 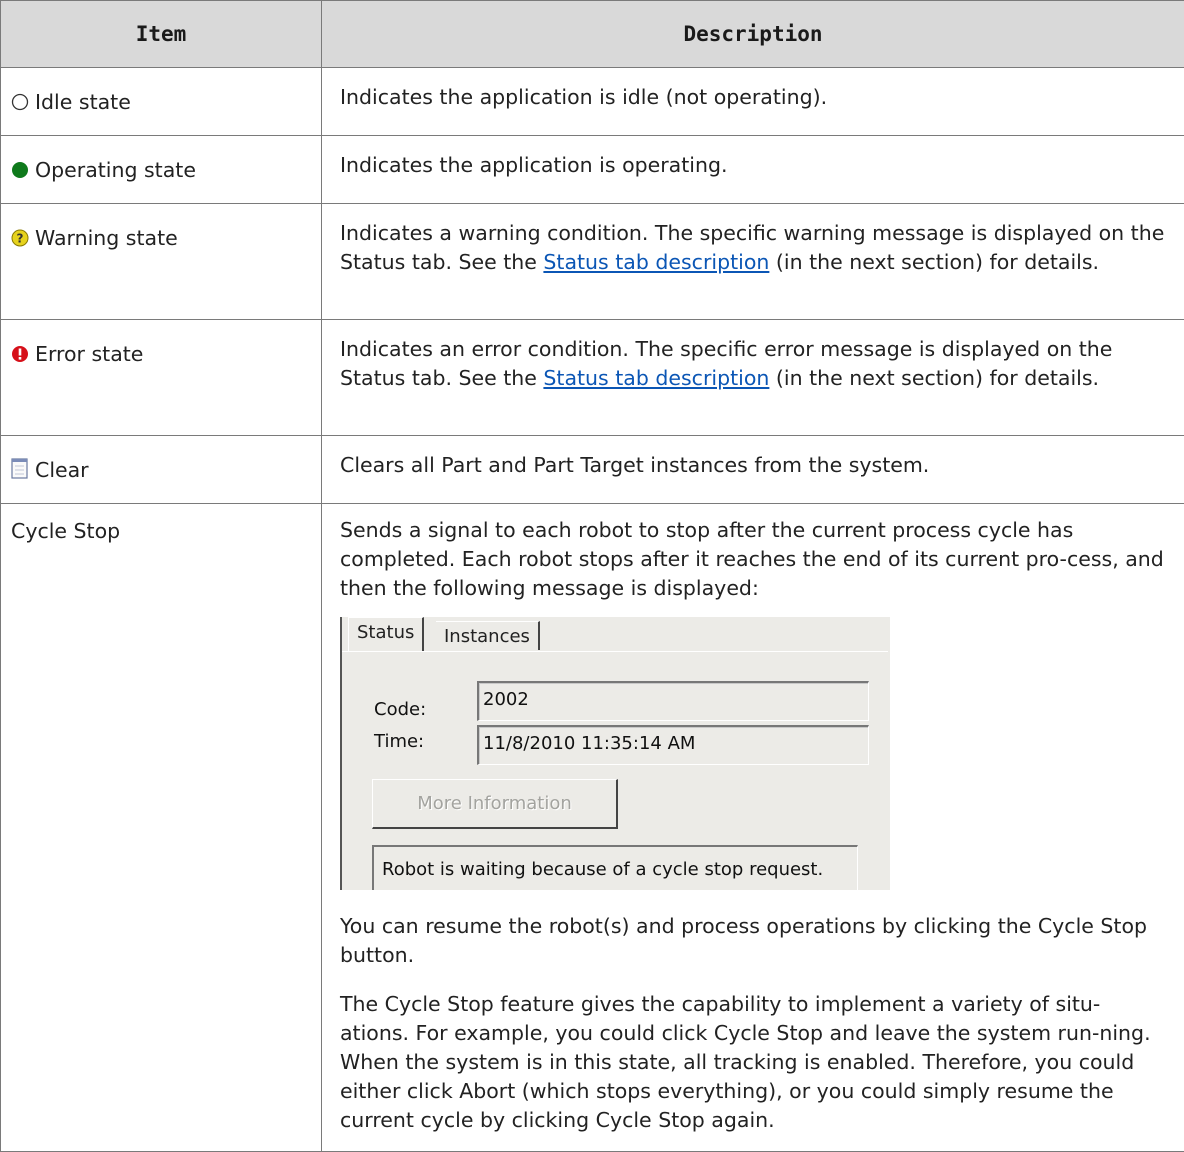 What do you see at coordinates (399, 741) in the screenshot?
I see `time-label: Time:` at bounding box center [399, 741].